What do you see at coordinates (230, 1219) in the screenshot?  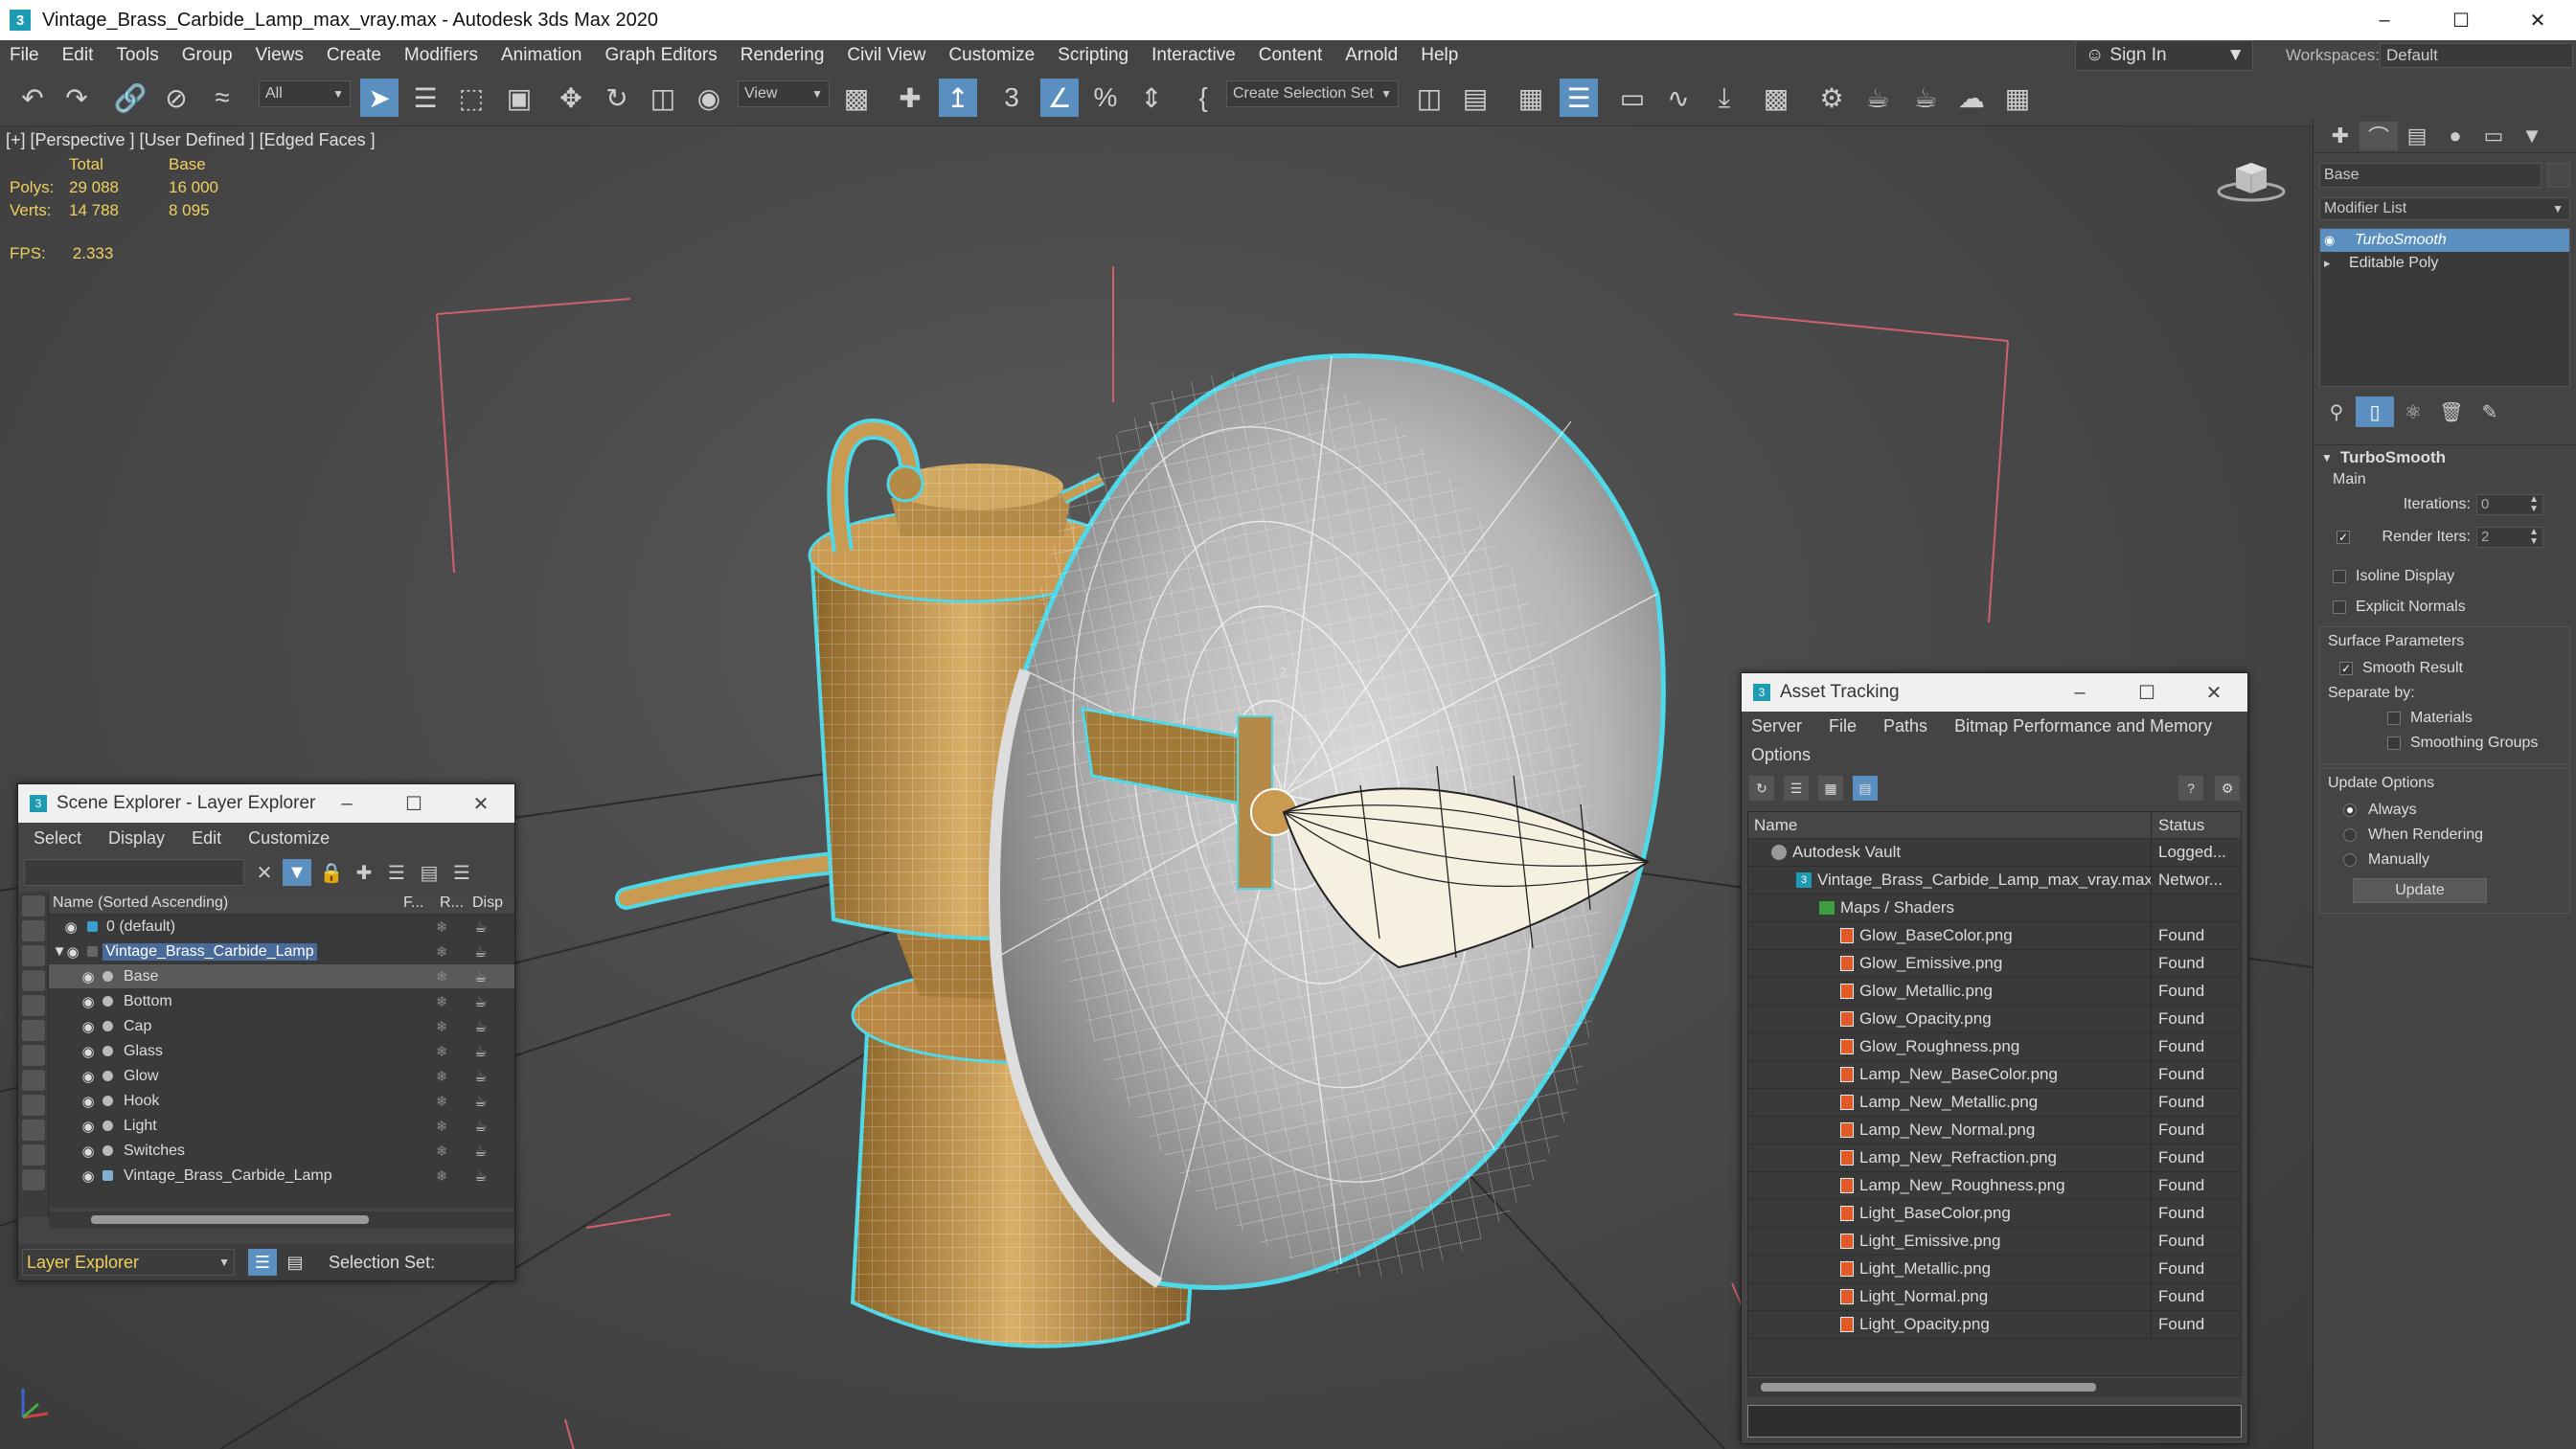 I see `scrollbar-thumb` at bounding box center [230, 1219].